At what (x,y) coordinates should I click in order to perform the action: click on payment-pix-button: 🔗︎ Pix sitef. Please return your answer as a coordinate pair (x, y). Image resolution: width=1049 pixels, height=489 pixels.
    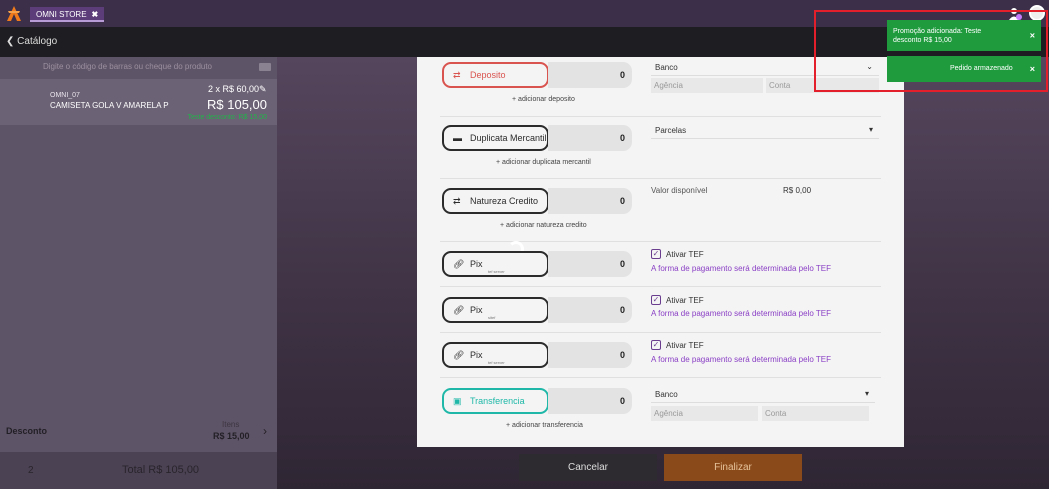
    Looking at the image, I should click on (495, 310).